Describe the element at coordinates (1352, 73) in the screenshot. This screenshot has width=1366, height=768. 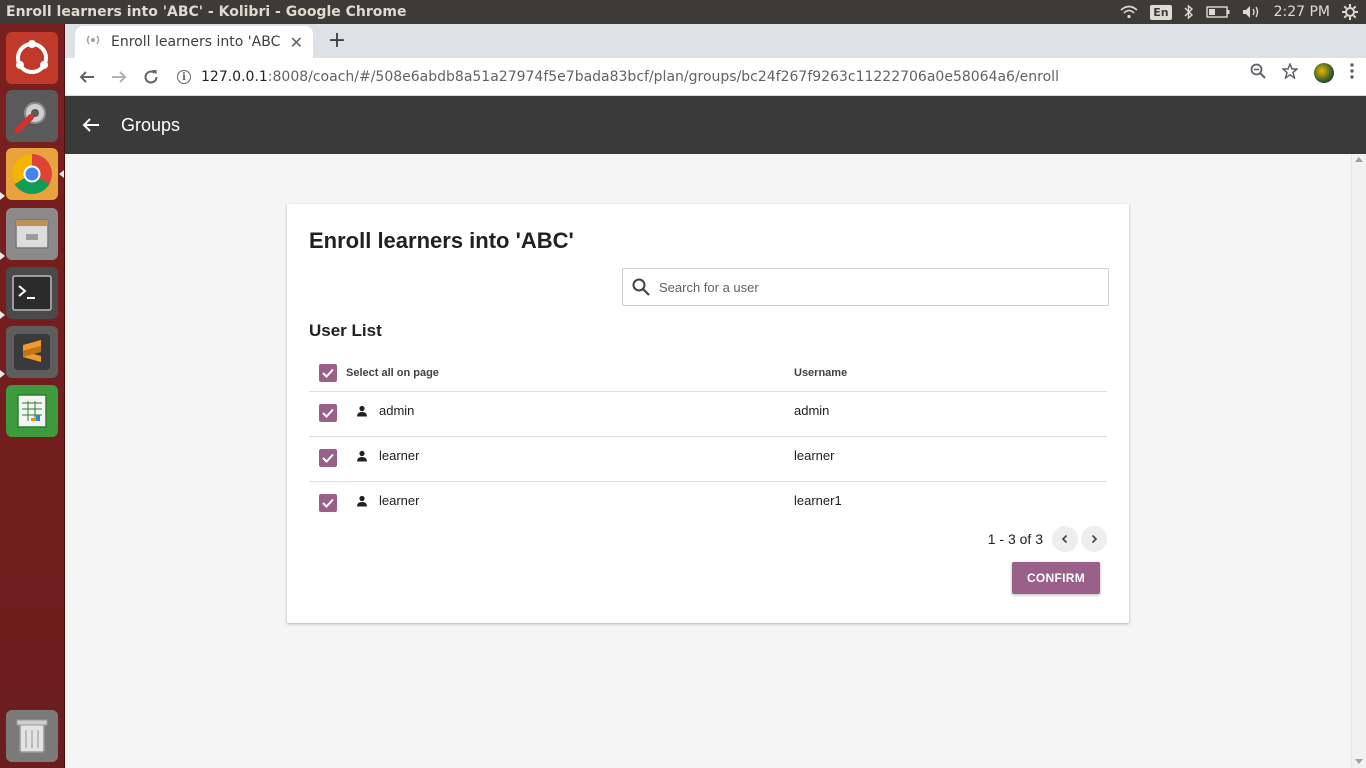
I see `menu-dots-icon` at that location.